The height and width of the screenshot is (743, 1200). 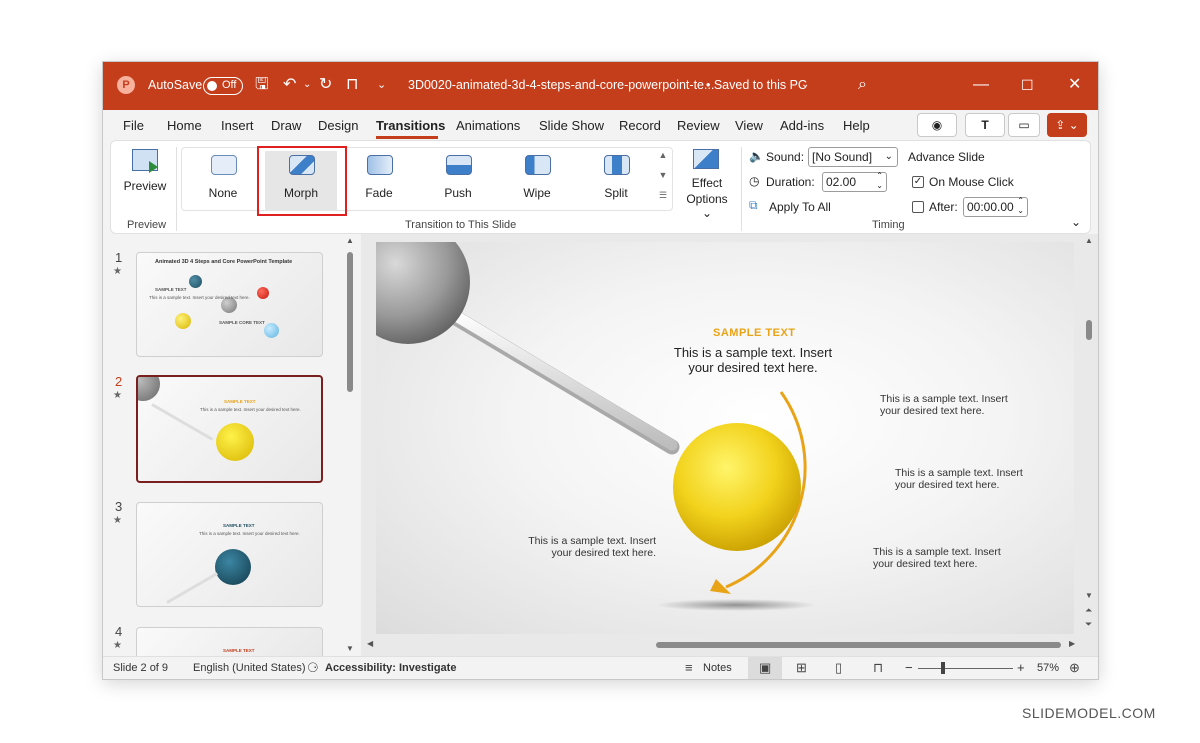 What do you see at coordinates (1067, 125) in the screenshot?
I see `share-button: ⇪ ⌄` at bounding box center [1067, 125].